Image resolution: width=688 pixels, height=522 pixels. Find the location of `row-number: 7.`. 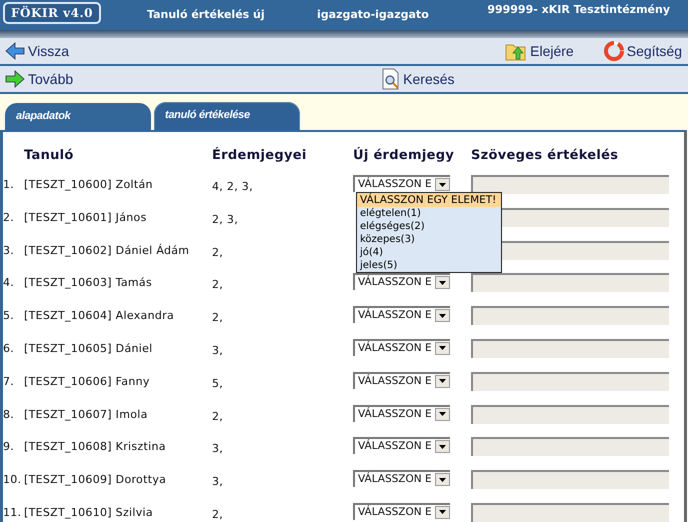

row-number: 7. is located at coordinates (9, 381).